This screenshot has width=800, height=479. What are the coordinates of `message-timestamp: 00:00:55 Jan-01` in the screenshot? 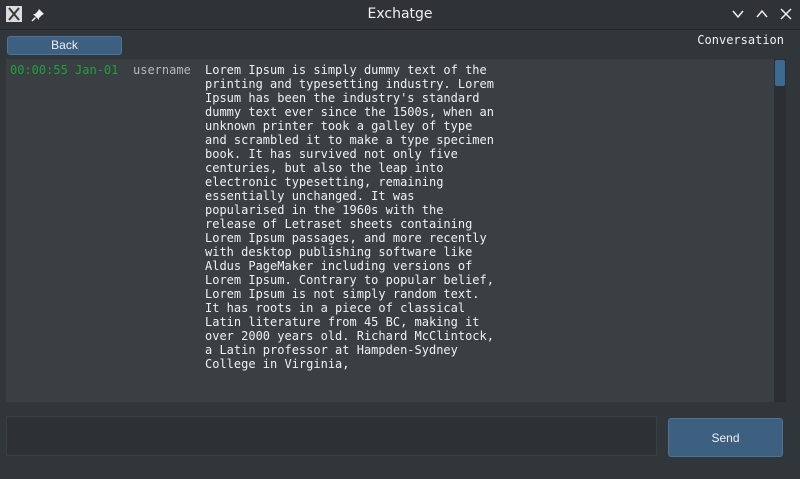 It's located at (64, 70).